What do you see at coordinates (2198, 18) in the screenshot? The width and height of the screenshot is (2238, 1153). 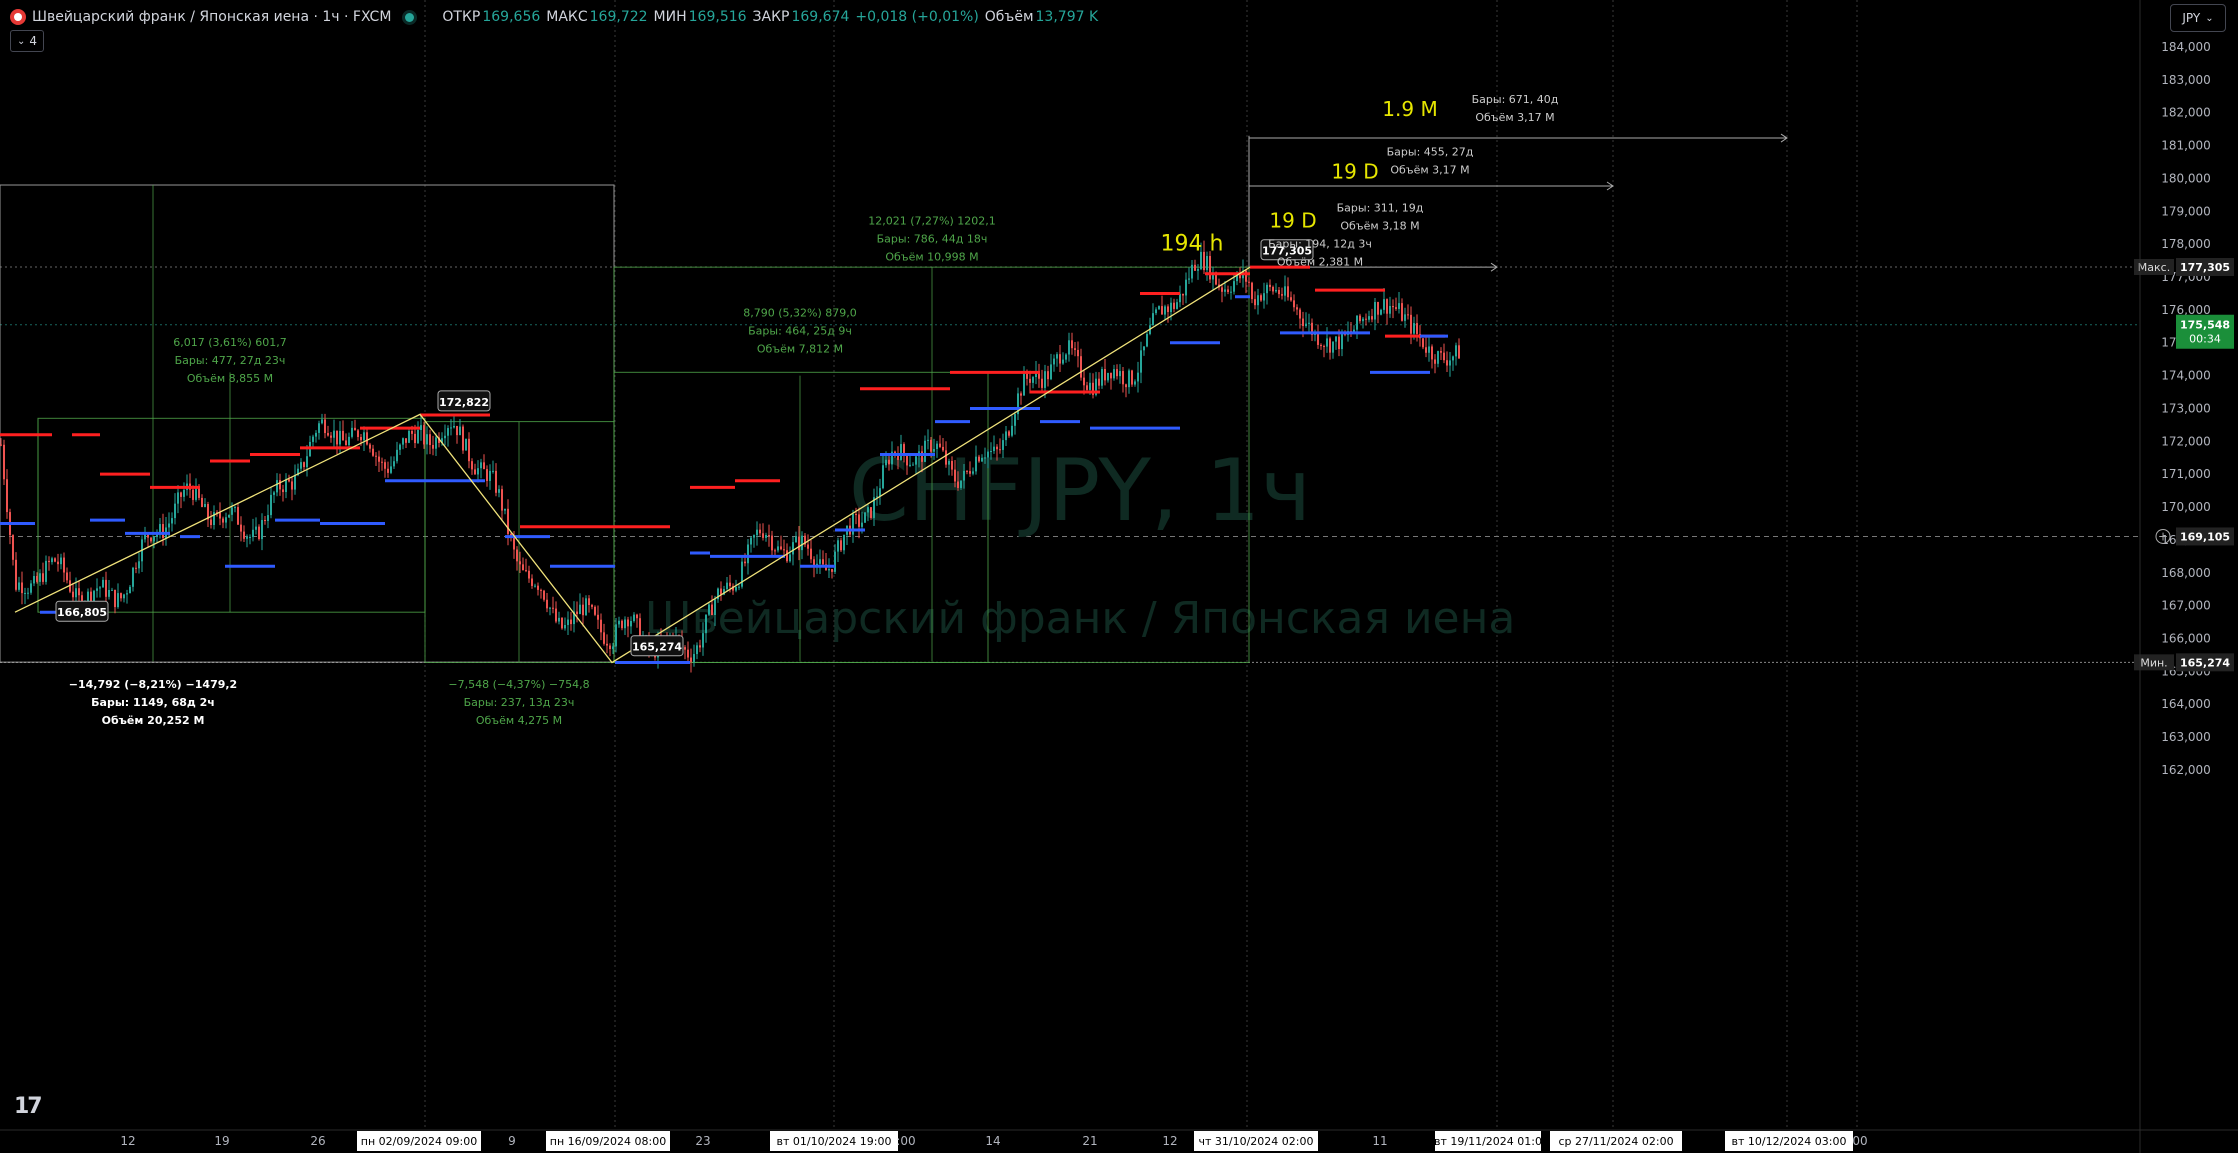 I see `currency-button: JPY ⌄` at bounding box center [2198, 18].